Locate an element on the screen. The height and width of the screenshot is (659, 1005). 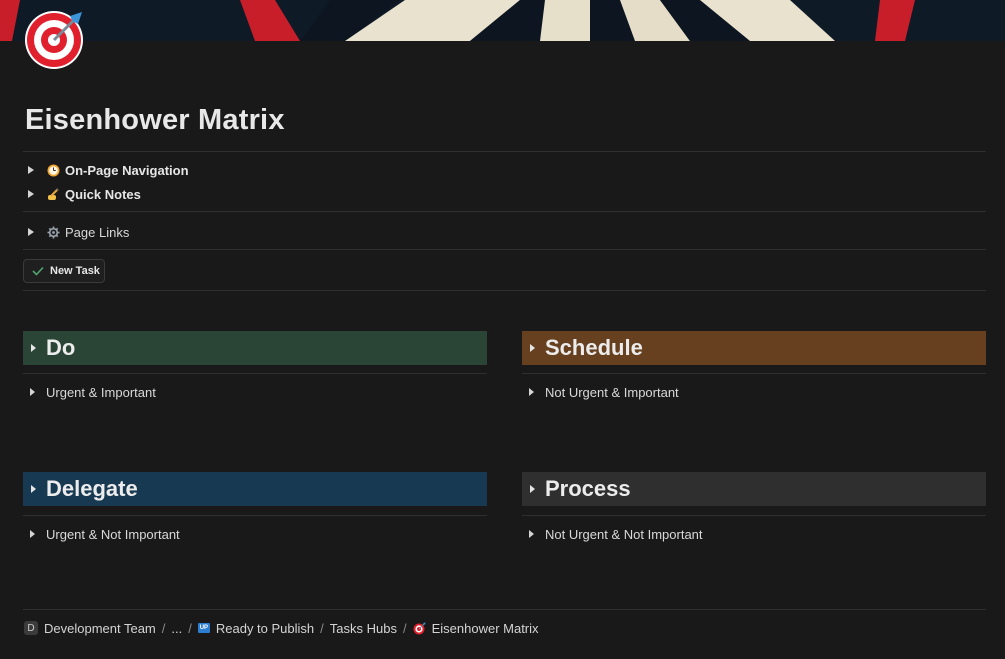
toggle-on-page-navigation: On-Page Navigation is located at coordinates (108, 170).